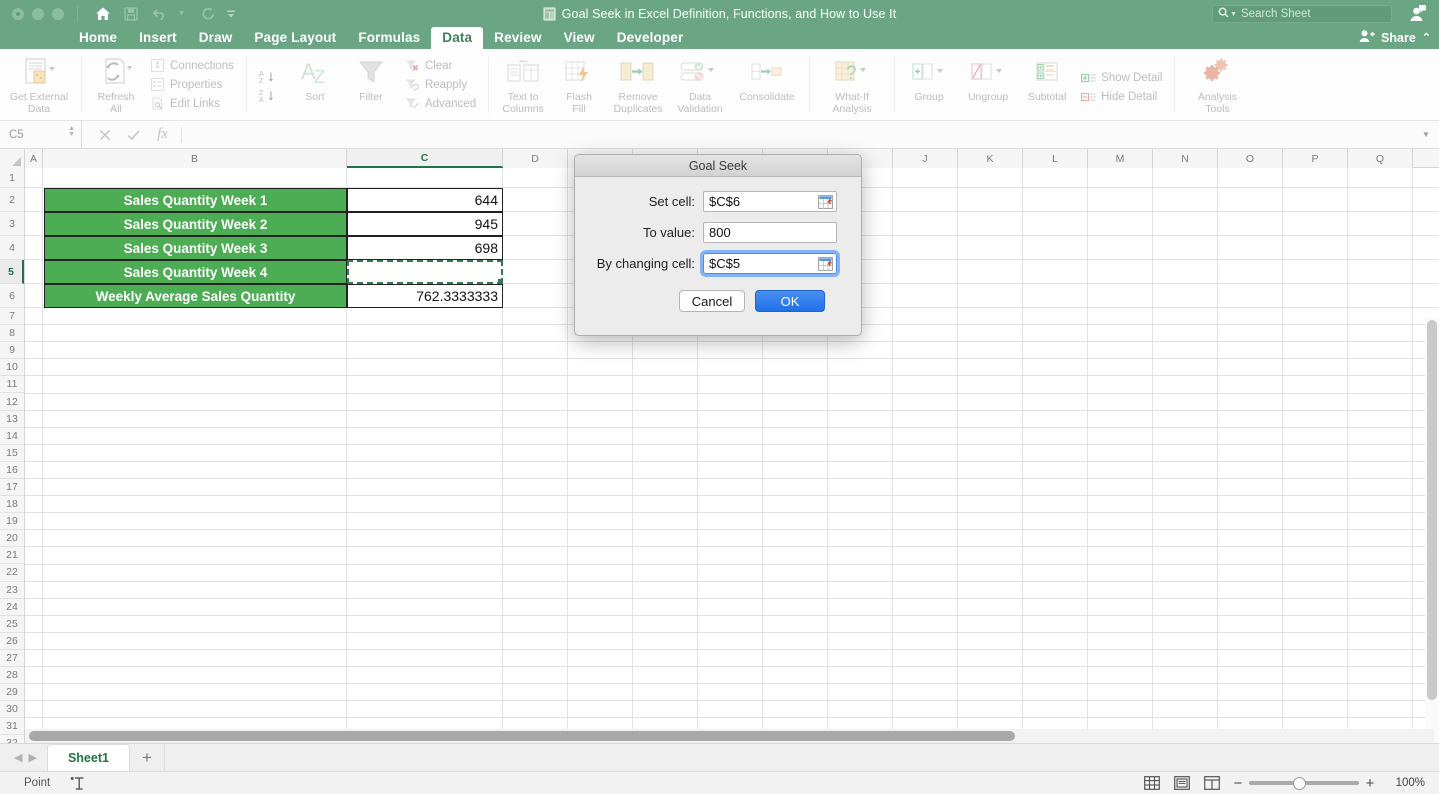 The image size is (1439, 794). Describe the element at coordinates (1432, 510) in the screenshot. I see `vertical-scroll-thumb` at that location.